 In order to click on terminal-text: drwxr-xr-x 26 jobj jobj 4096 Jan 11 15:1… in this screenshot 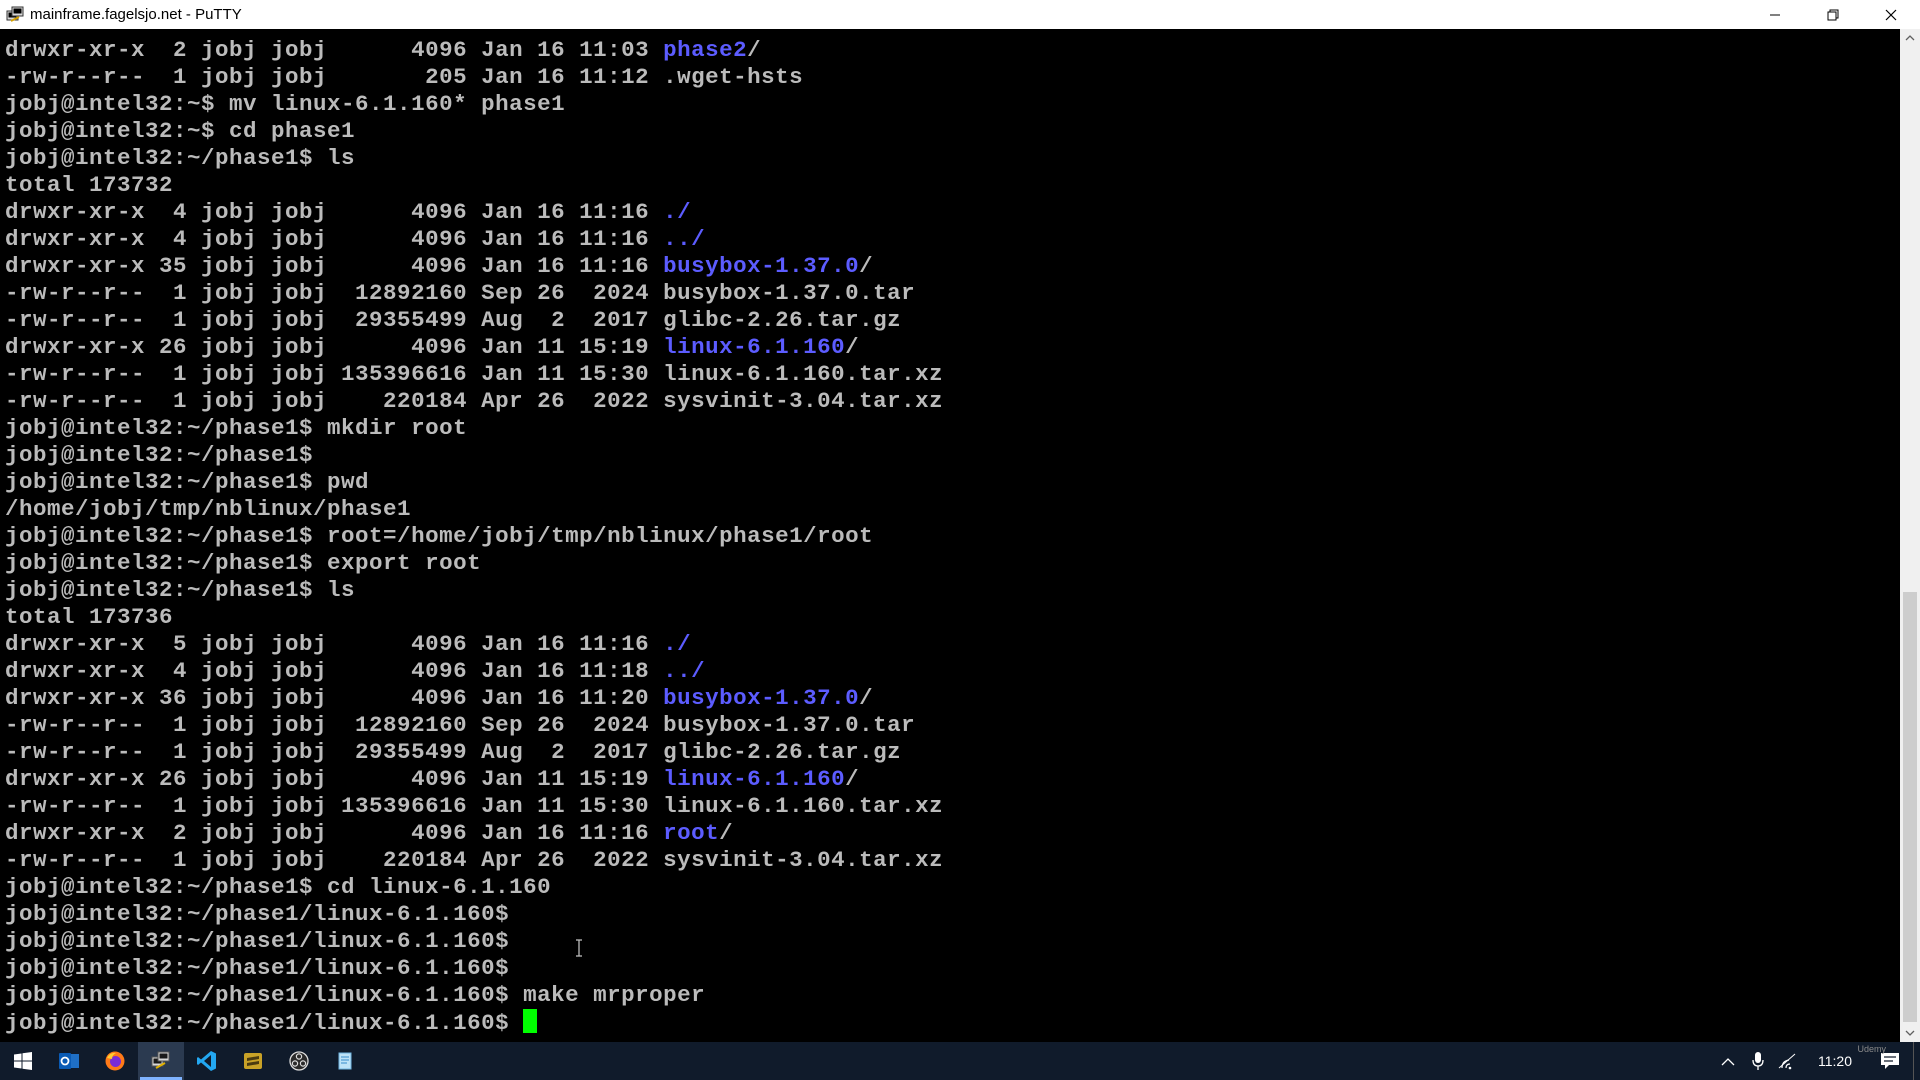, I will do `click(334, 347)`.